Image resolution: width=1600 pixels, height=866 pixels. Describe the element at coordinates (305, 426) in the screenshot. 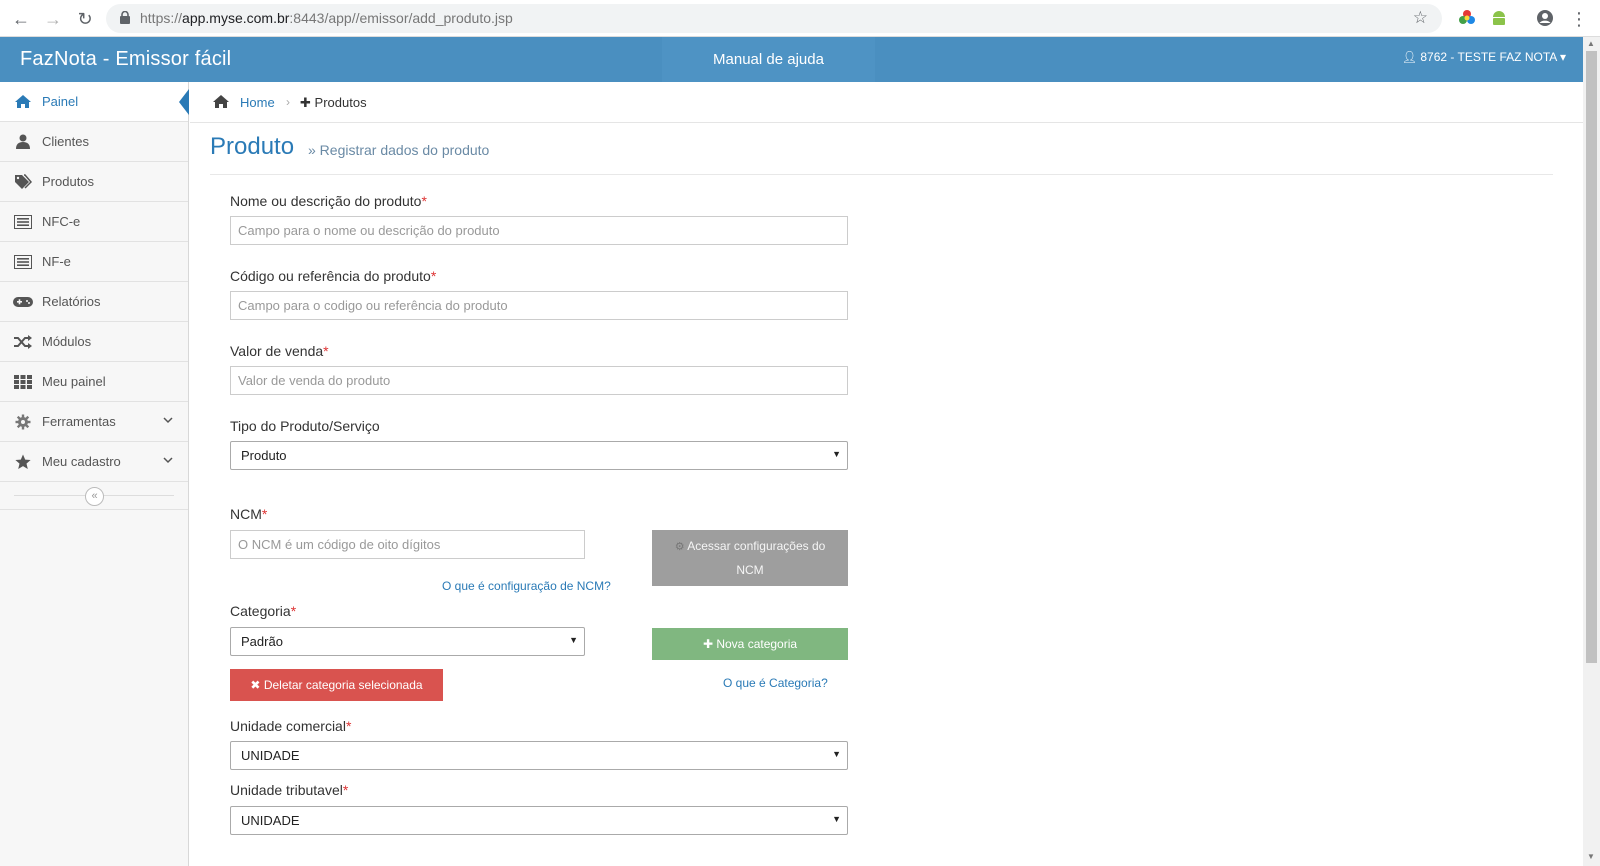

I see `tipo-label: Tipo do Produto/Serviço` at that location.